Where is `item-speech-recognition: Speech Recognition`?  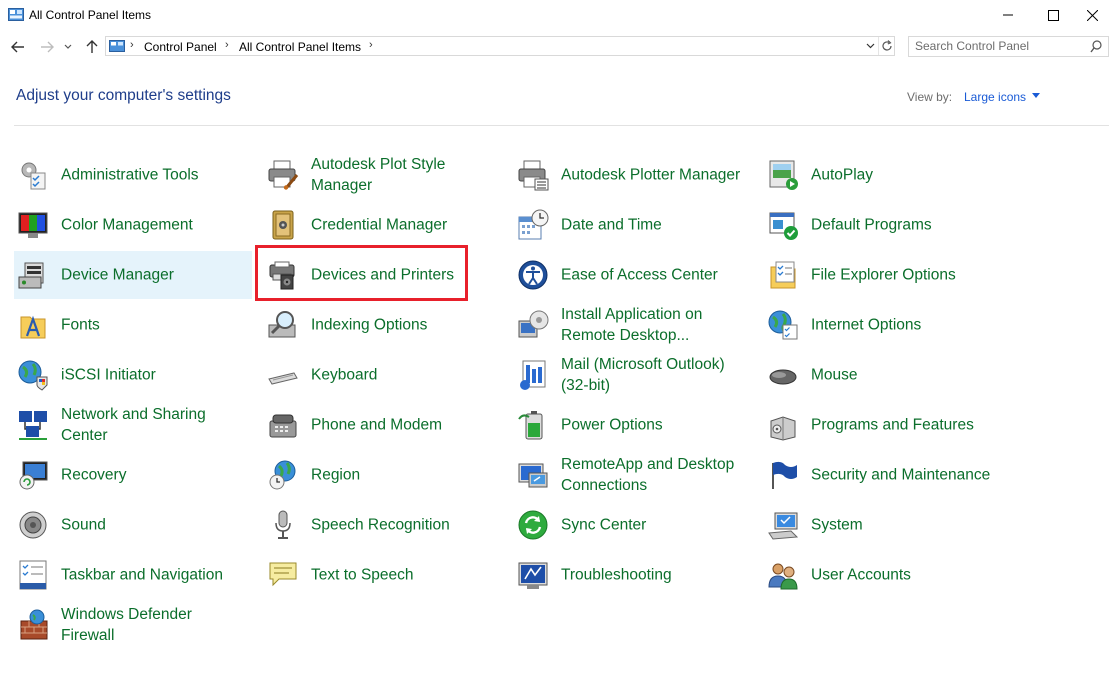
item-speech-recognition: Speech Recognition is located at coordinates (383, 525).